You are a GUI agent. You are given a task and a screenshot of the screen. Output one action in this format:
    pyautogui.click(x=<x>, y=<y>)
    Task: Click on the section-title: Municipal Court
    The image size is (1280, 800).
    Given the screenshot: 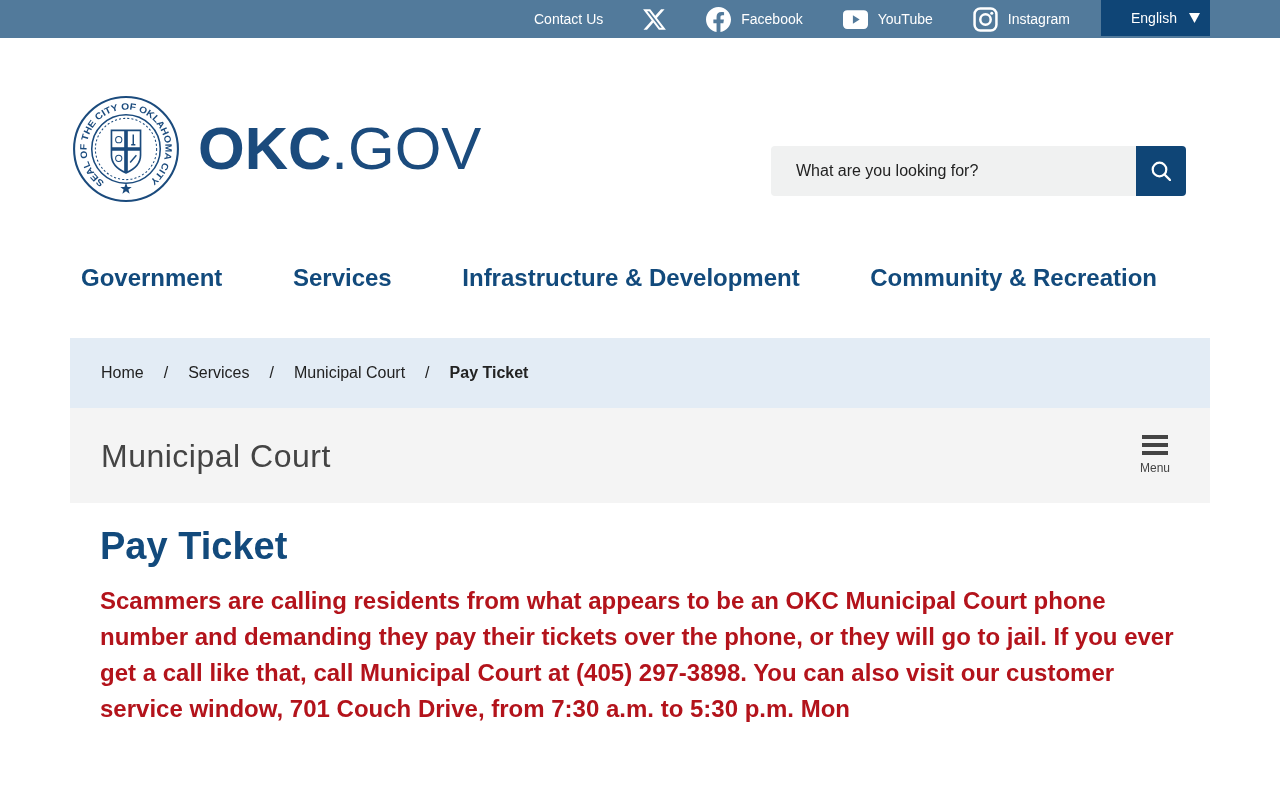 What is the action you would take?
    pyautogui.click(x=216, y=456)
    